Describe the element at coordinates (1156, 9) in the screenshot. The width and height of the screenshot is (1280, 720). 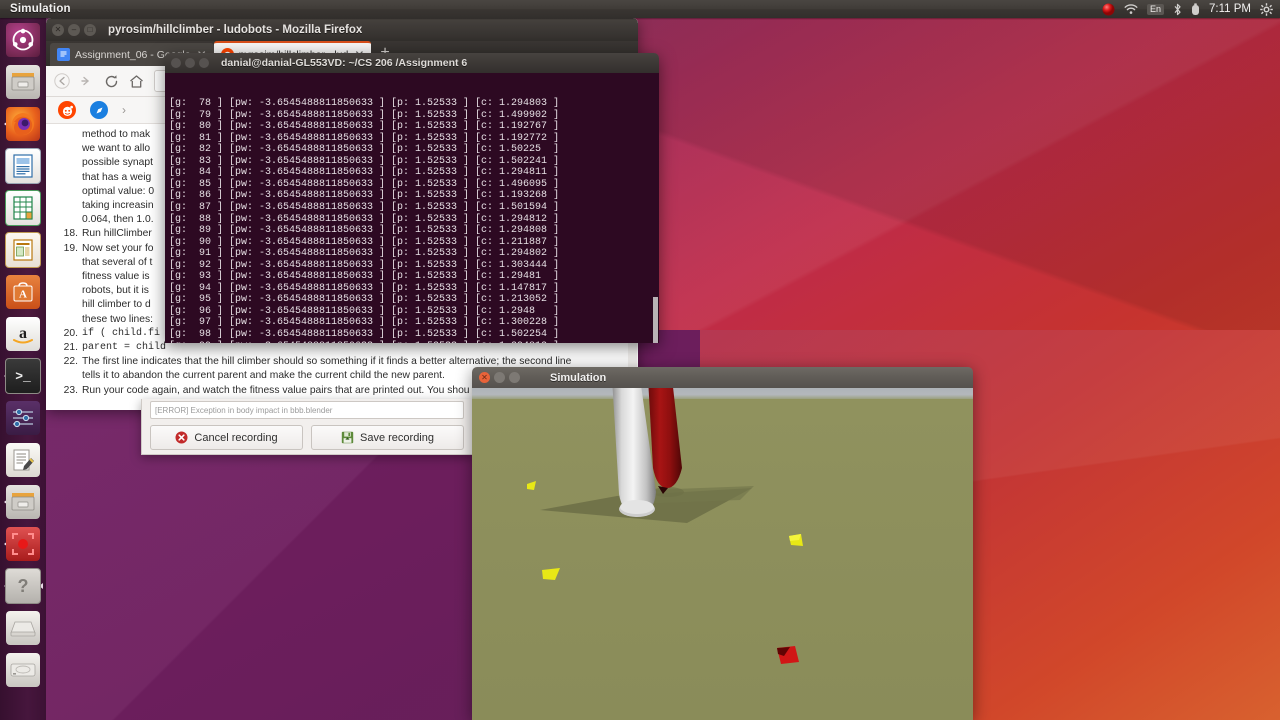
I see `keyboard-layout-indicator: En` at that location.